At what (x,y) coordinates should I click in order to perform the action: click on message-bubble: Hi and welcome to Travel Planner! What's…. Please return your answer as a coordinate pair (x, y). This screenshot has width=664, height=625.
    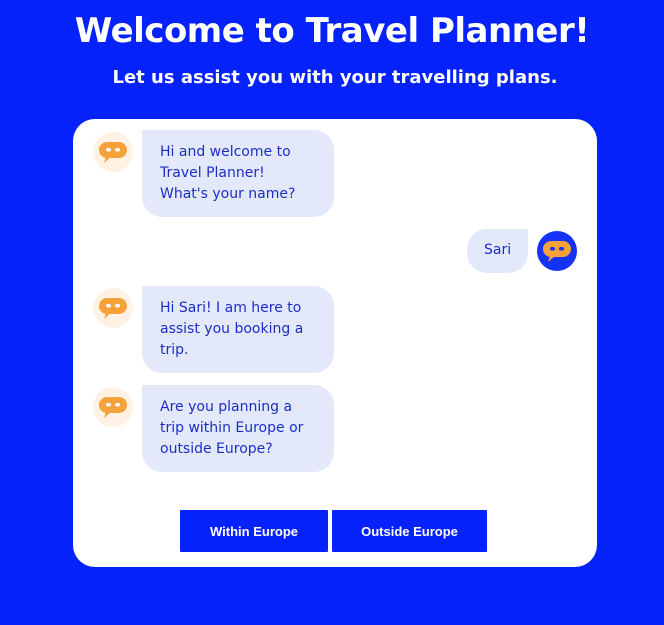
    Looking at the image, I should click on (238, 173).